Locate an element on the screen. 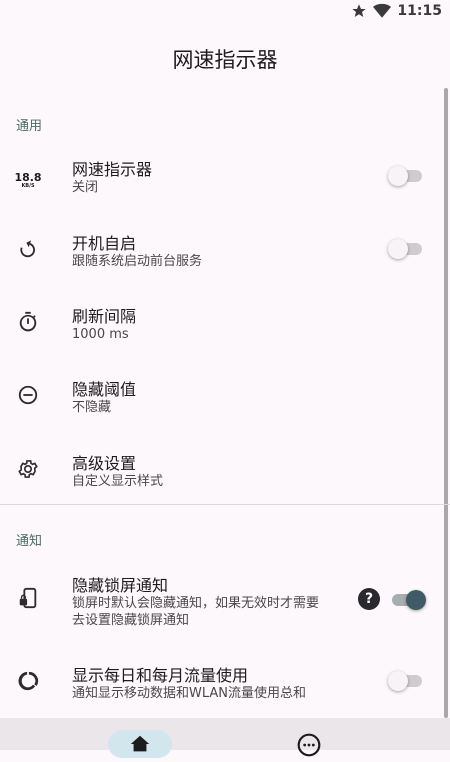 This screenshot has height=762, width=450. setting-hide-threshold-value: 不隐藏 is located at coordinates (92, 407).